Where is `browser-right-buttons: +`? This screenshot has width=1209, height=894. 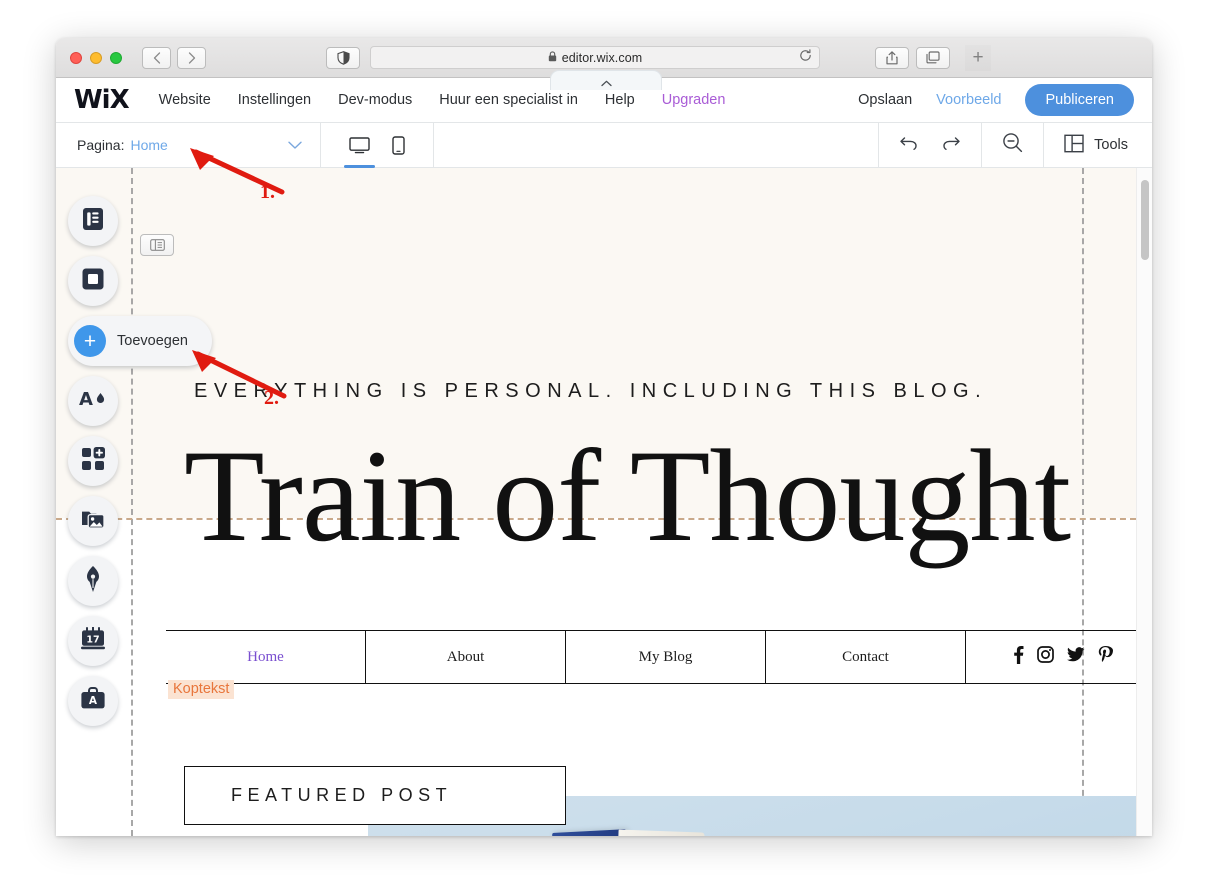 browser-right-buttons: + is located at coordinates (933, 57).